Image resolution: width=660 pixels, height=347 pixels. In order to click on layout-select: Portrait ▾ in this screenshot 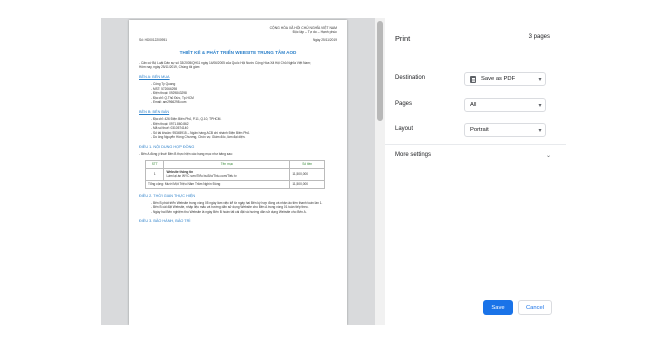, I will do `click(505, 130)`.